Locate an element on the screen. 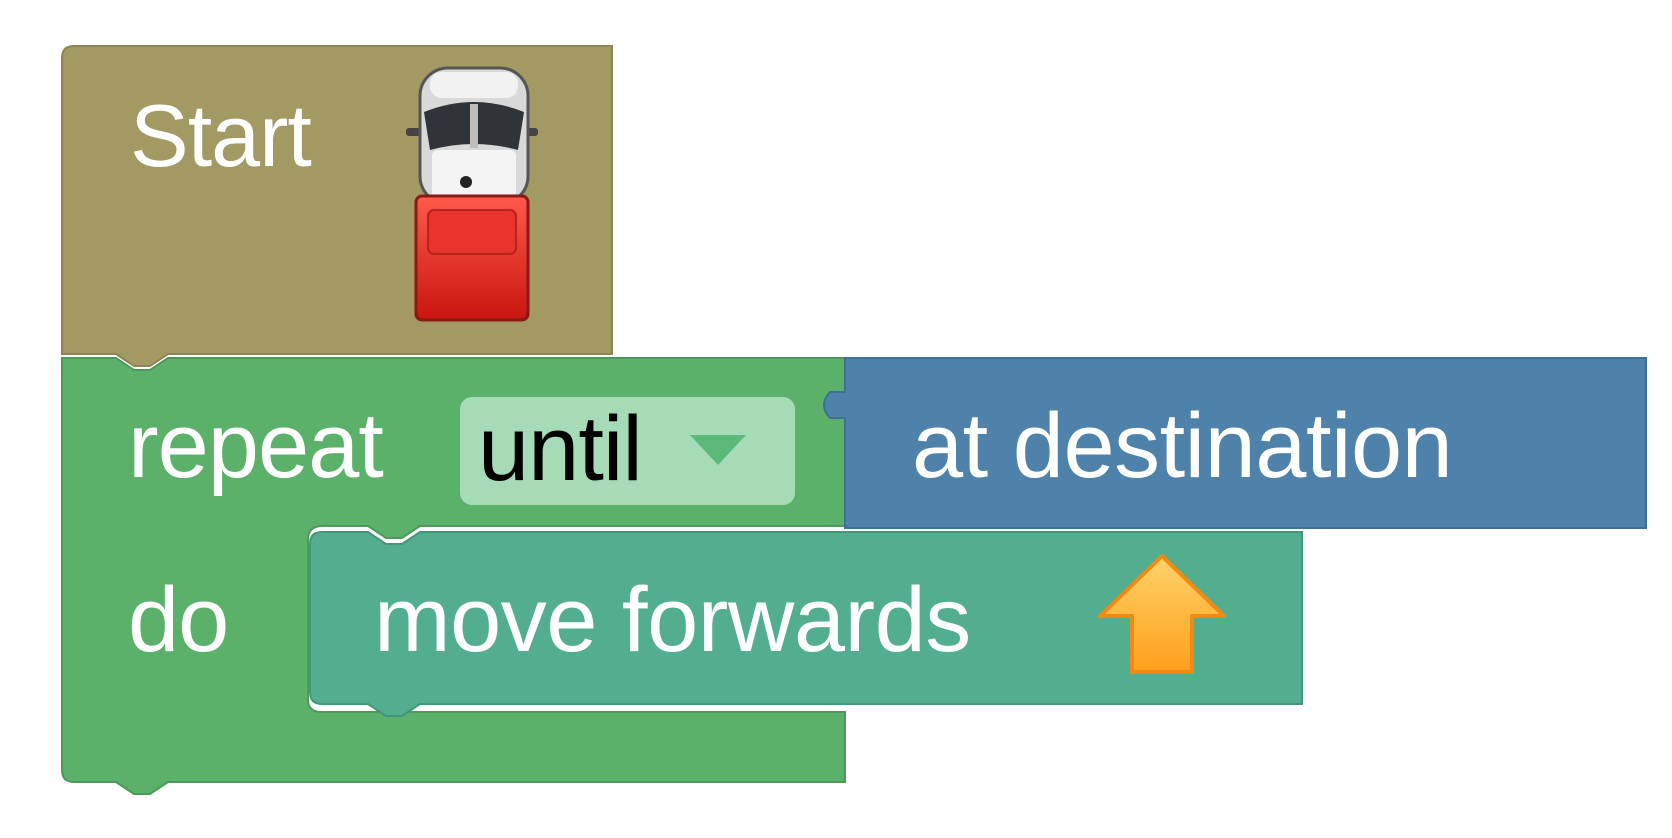 Image resolution: width=1672 pixels, height=838 pixels. van-icon is located at coordinates (472, 194).